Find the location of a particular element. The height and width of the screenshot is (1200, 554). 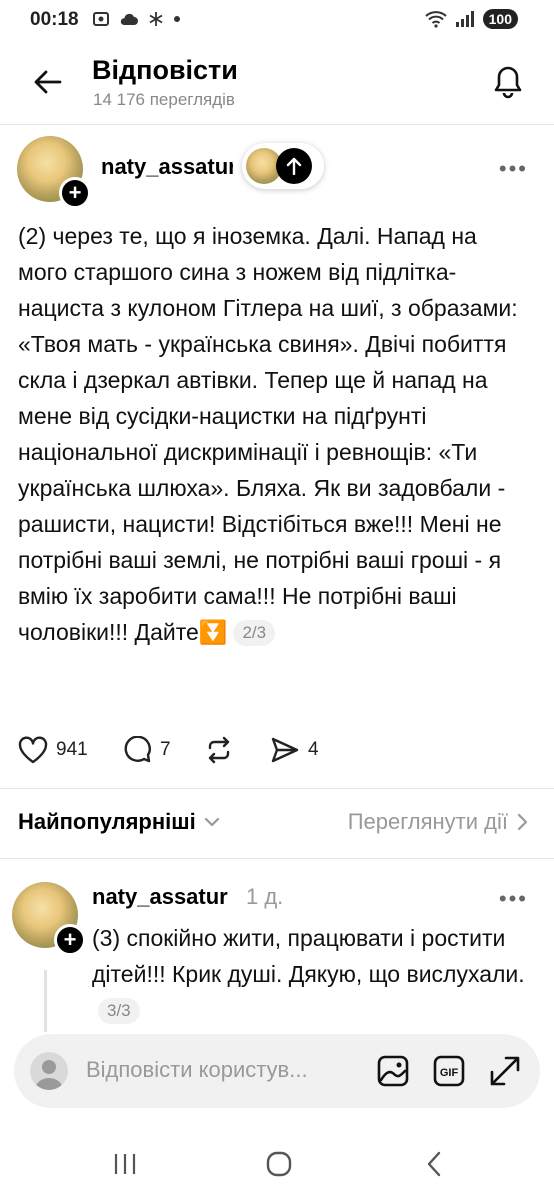

gif-button: GIF is located at coordinates (449, 1071).